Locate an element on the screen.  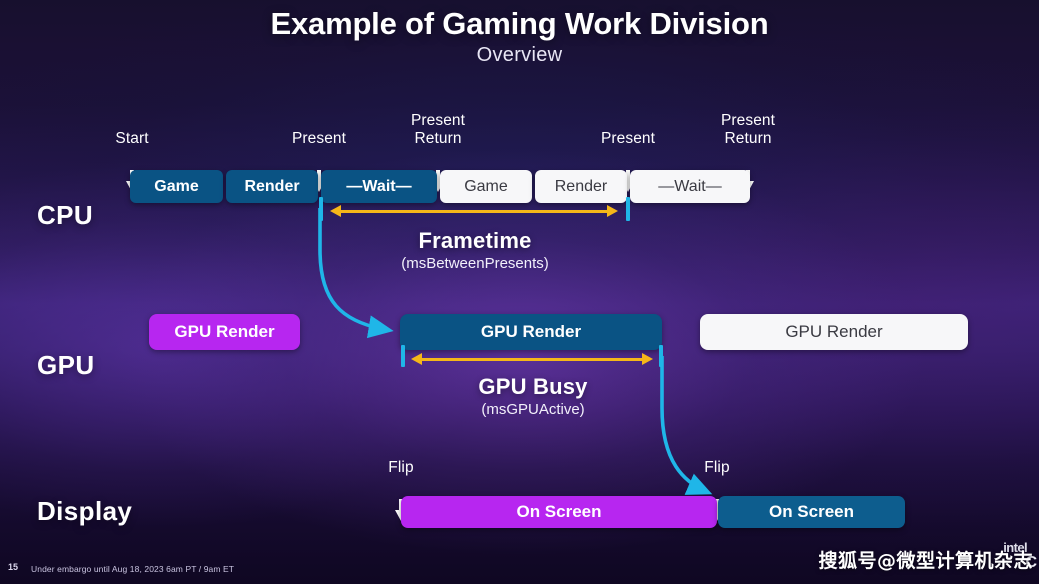
cpu-marker-present-1-label: Present is located at coordinates (319, 138).